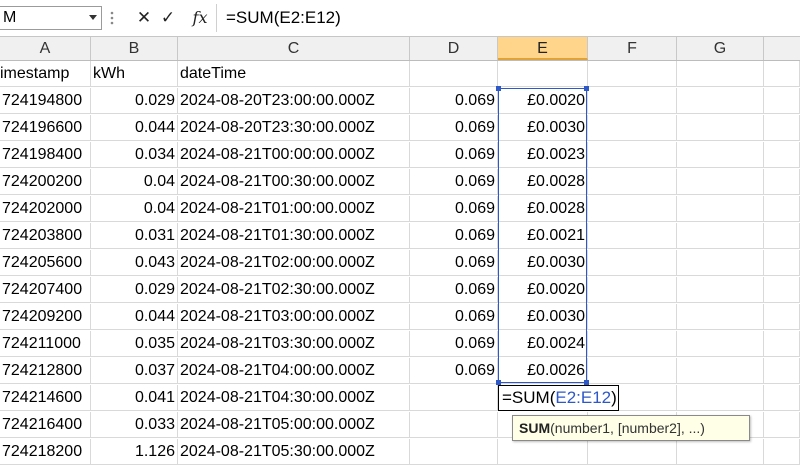 Image resolution: width=800 pixels, height=465 pixels. Describe the element at coordinates (454, 263) in the screenshot. I see `cell-d-8: 0.069` at that location.